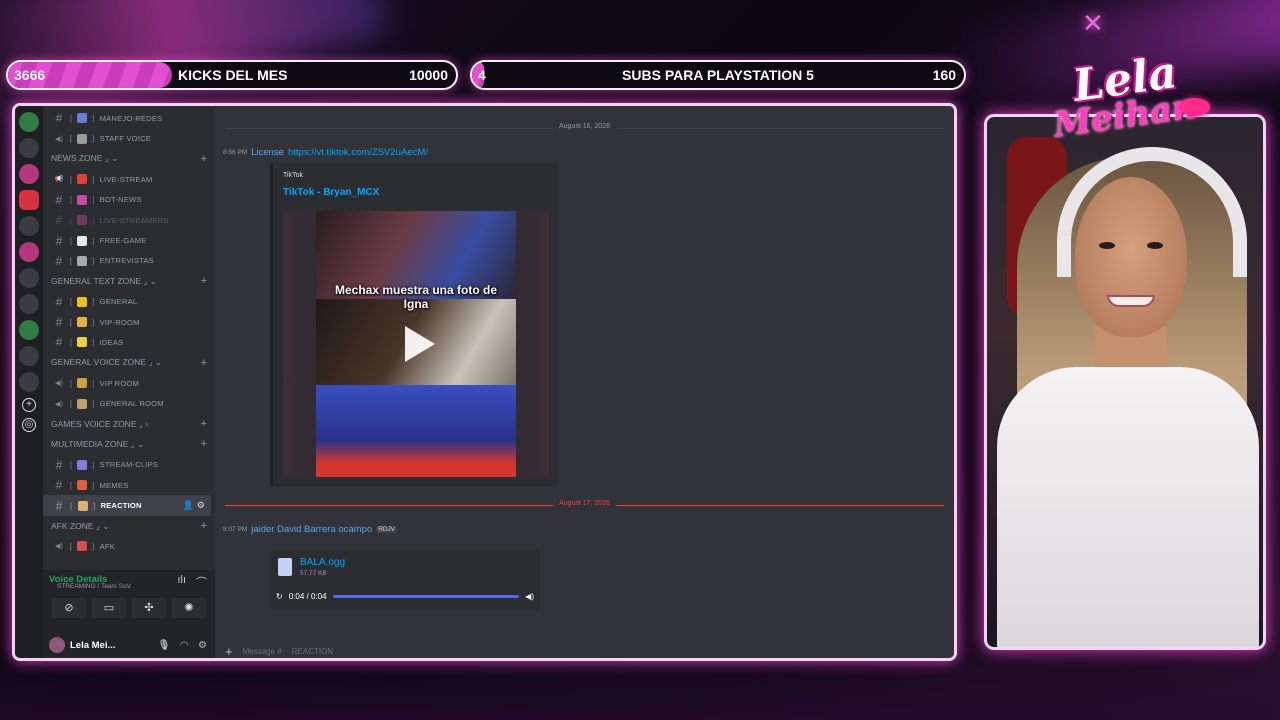  Describe the element at coordinates (30, 75) in the screenshot. I see `kicks-goal-current: 3666` at that location.